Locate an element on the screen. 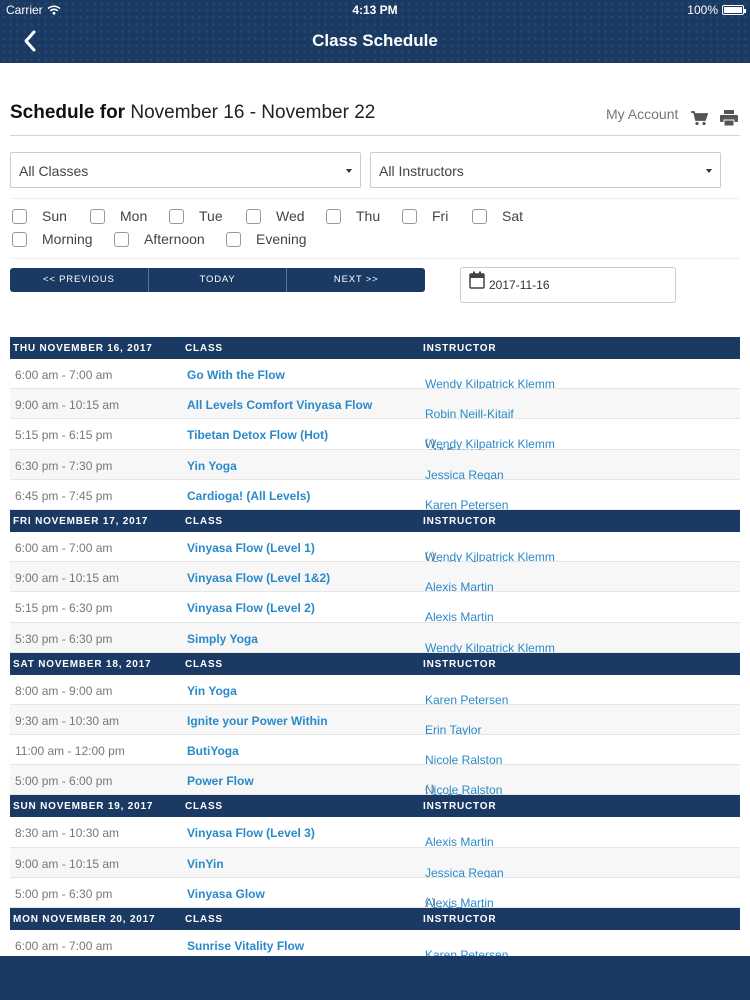  date-input: 2017-11-16 is located at coordinates (568, 285).